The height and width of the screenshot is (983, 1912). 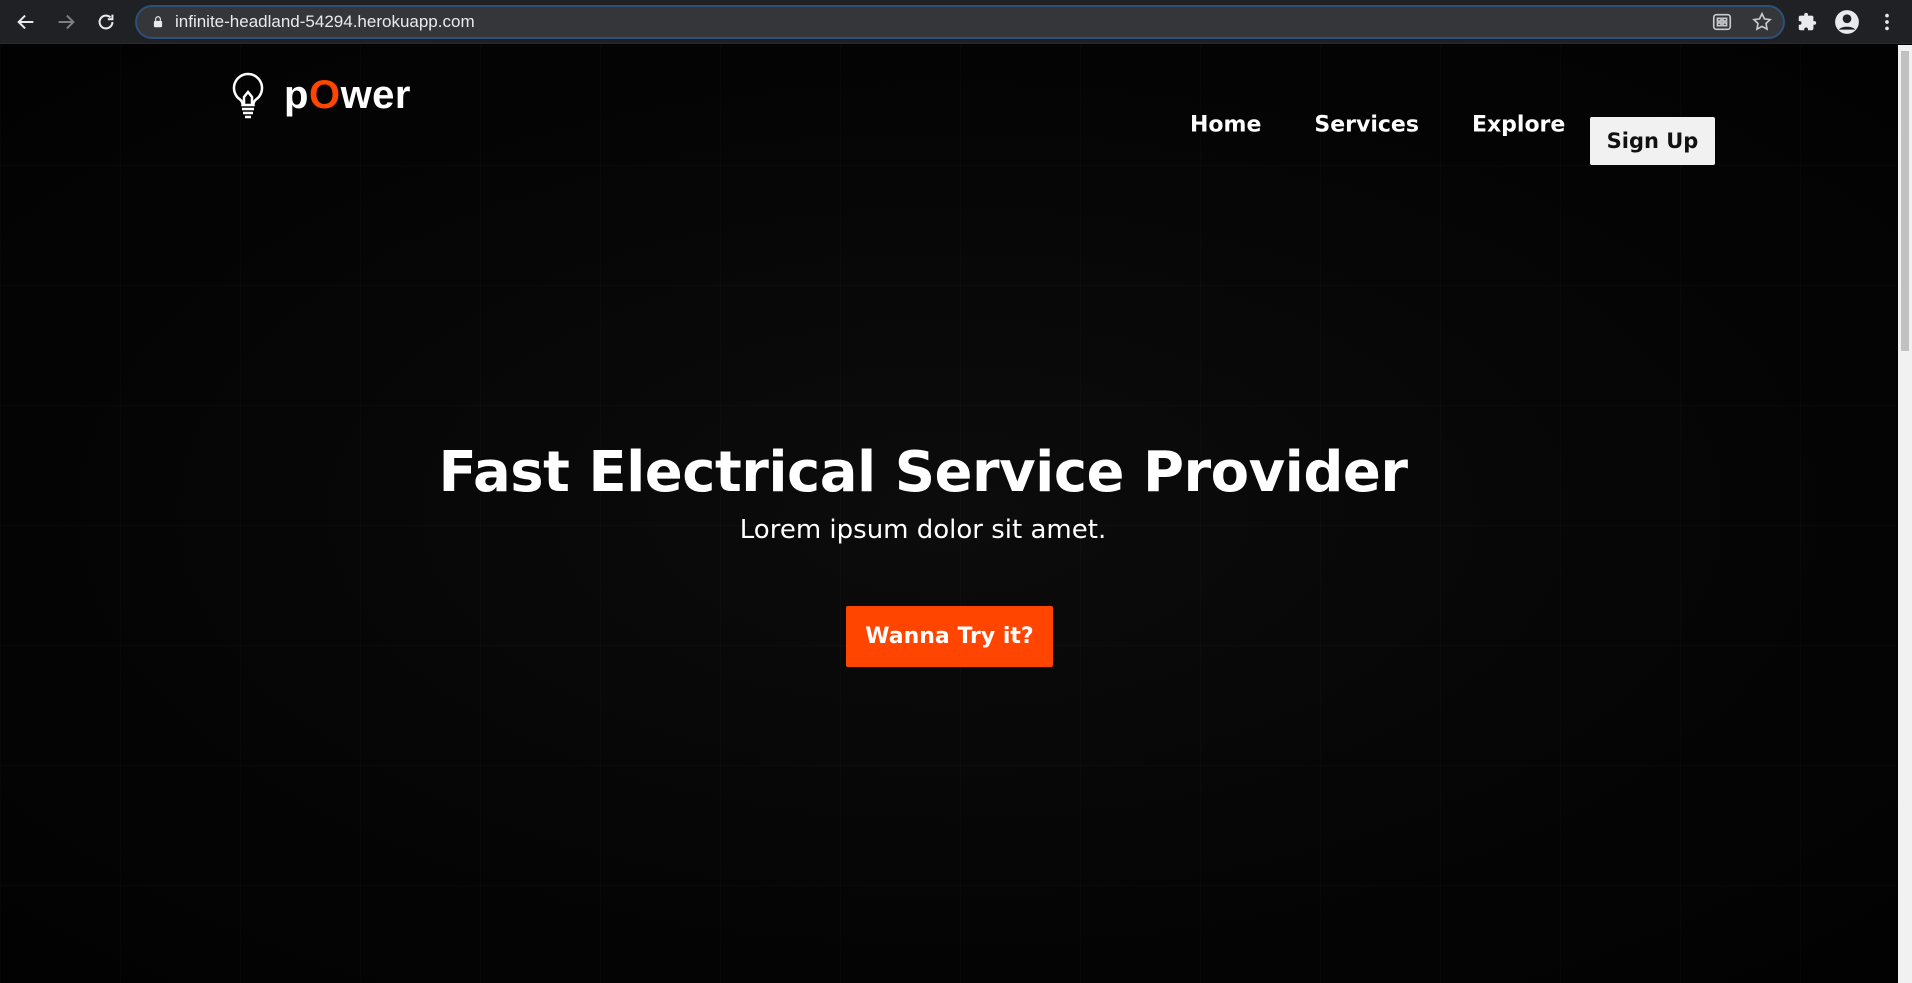 What do you see at coordinates (1905, 201) in the screenshot?
I see `scrollbar-thumb` at bounding box center [1905, 201].